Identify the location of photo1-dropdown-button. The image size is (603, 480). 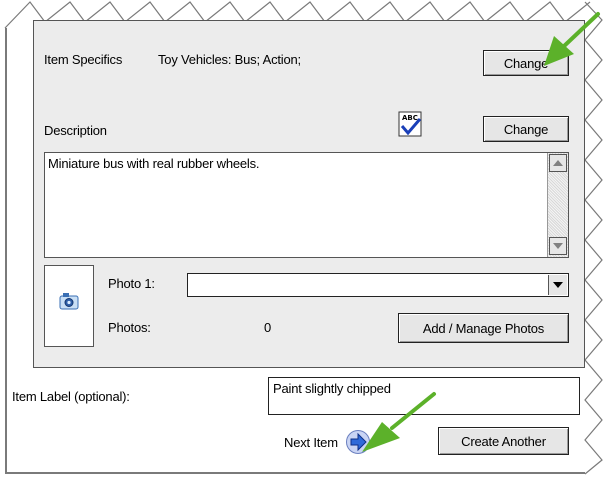
(557, 285).